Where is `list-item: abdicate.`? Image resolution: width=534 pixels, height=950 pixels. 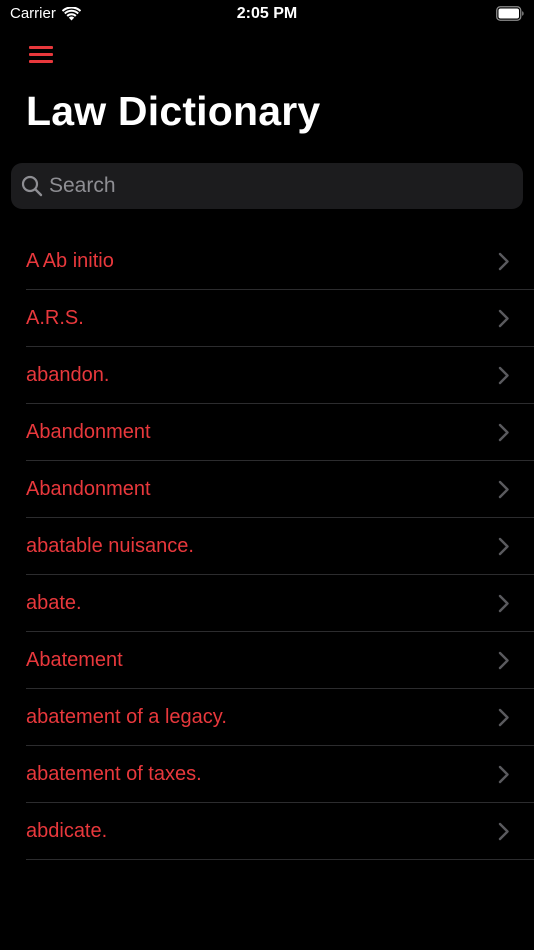
list-item: abdicate. is located at coordinates (267, 831).